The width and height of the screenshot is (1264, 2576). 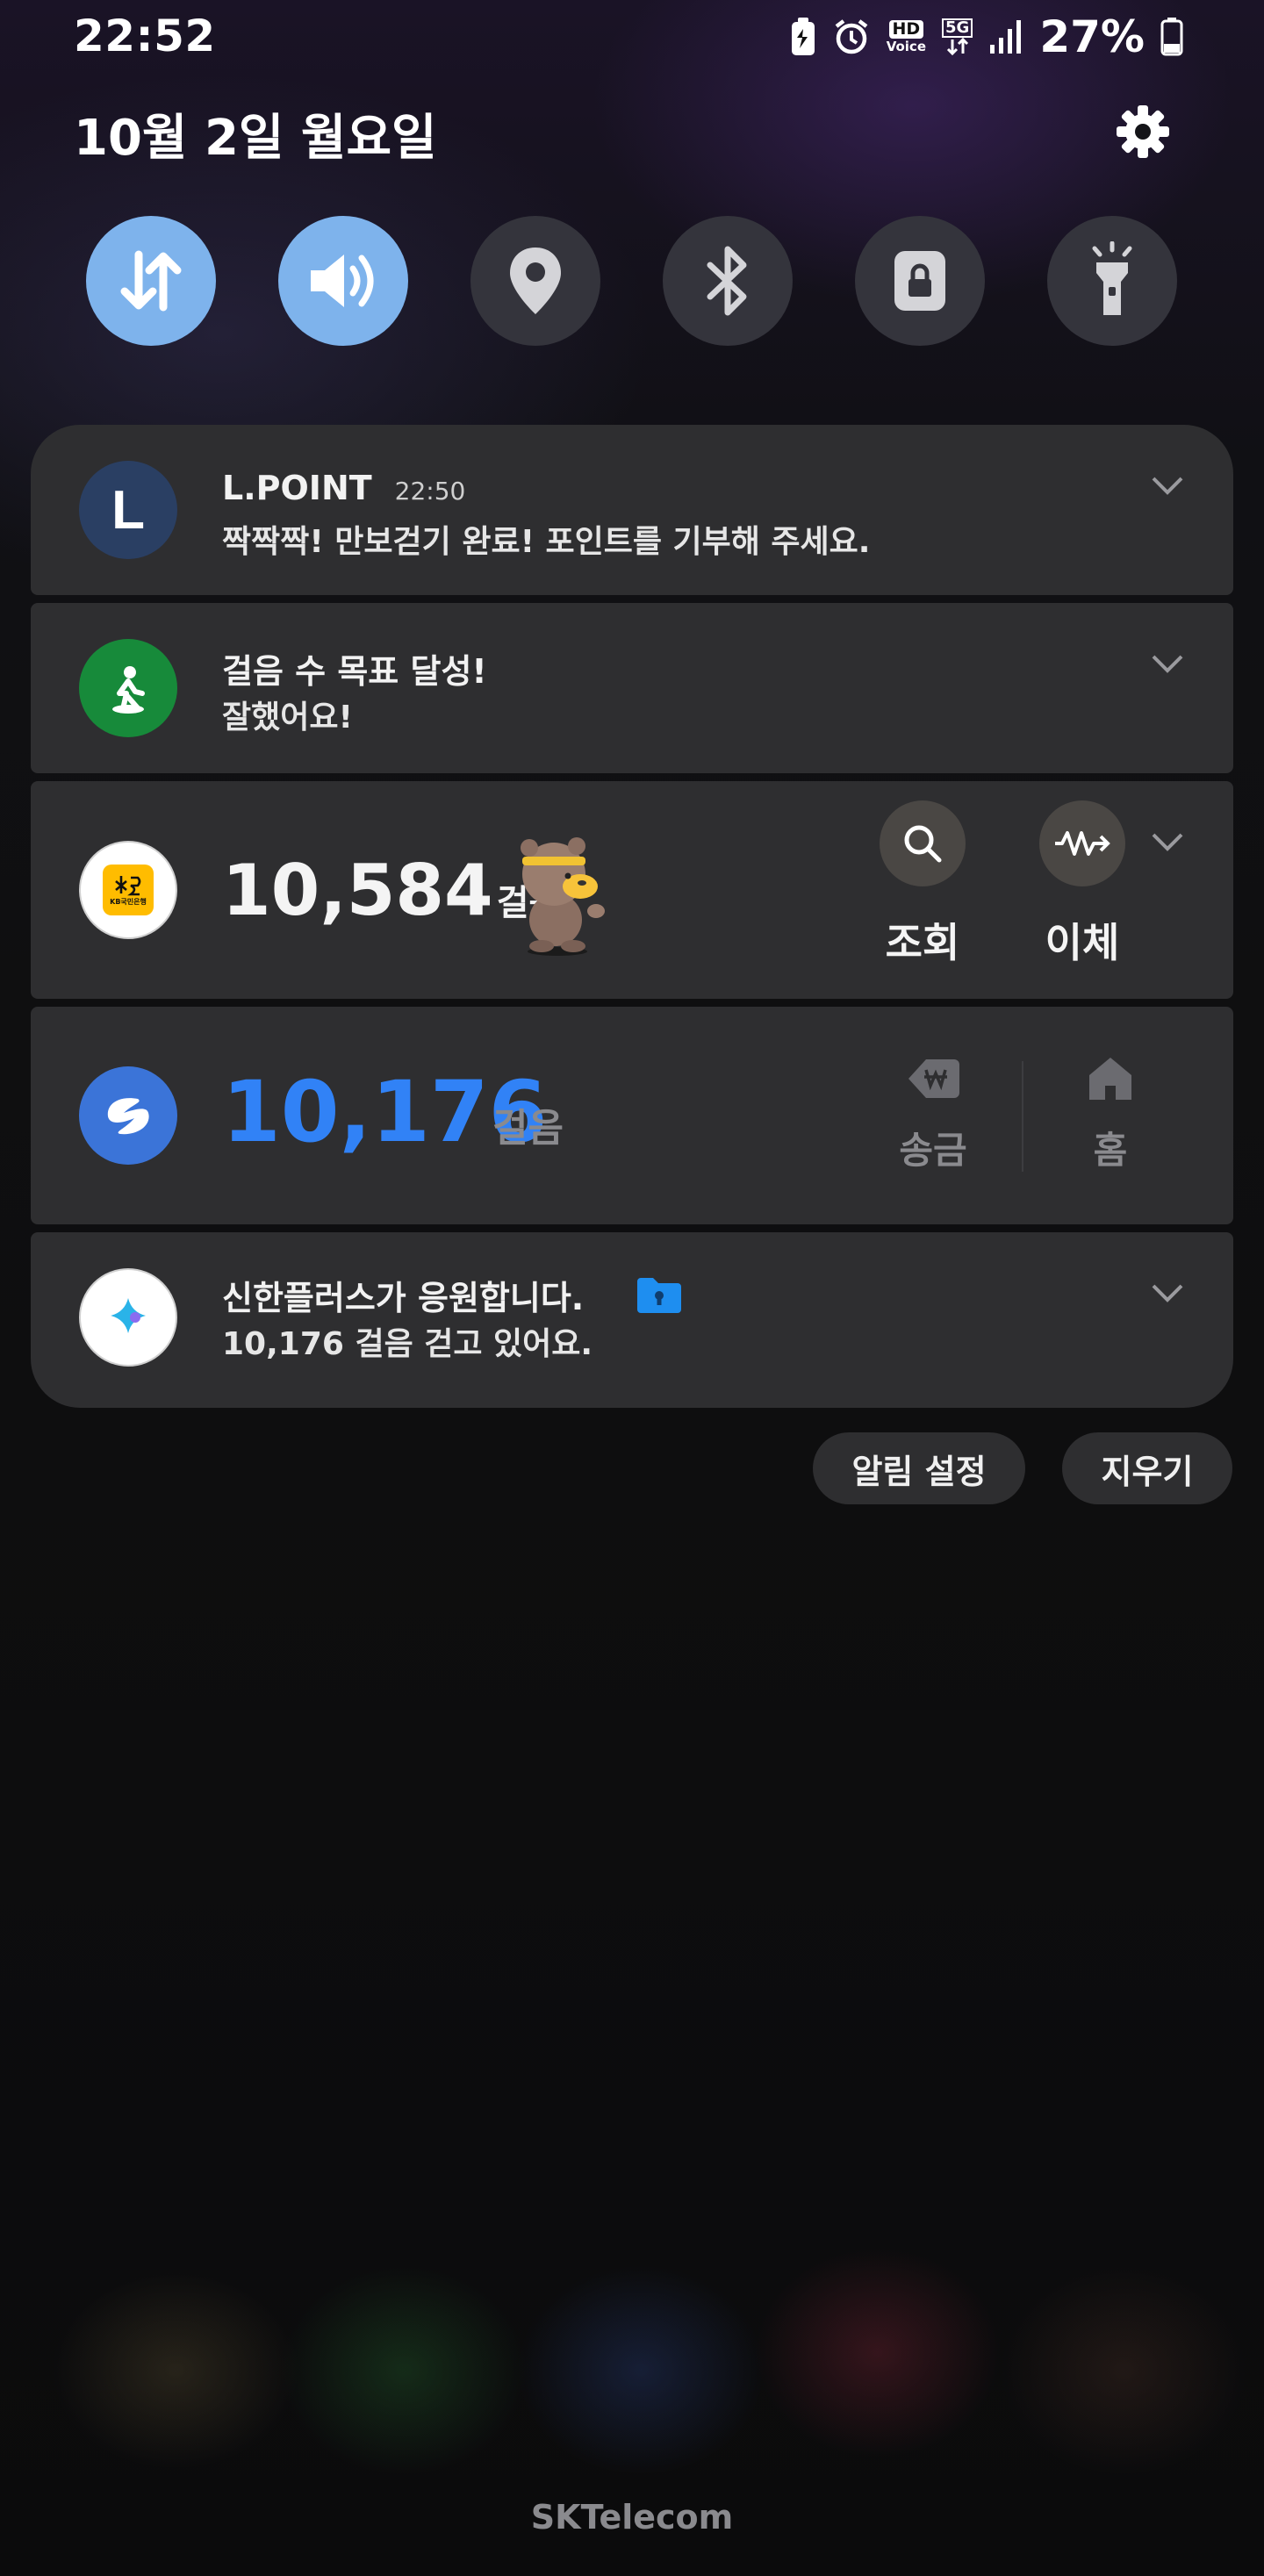 I want to click on kb-transfer-button, so click(x=1082, y=843).